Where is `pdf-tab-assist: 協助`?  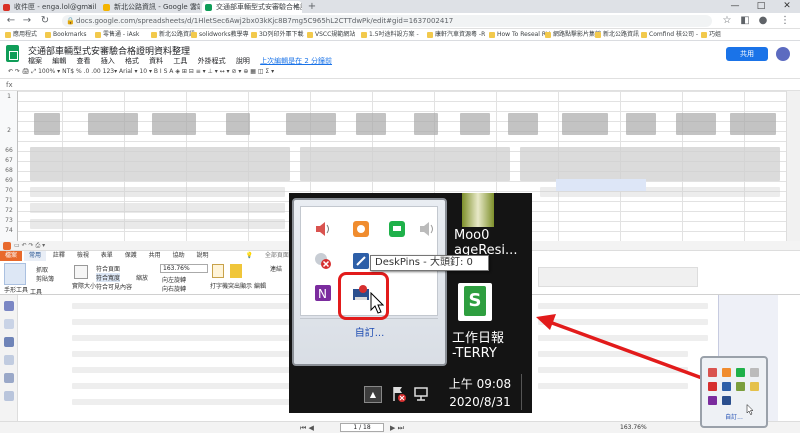 pdf-tab-assist: 協助 is located at coordinates (179, 256).